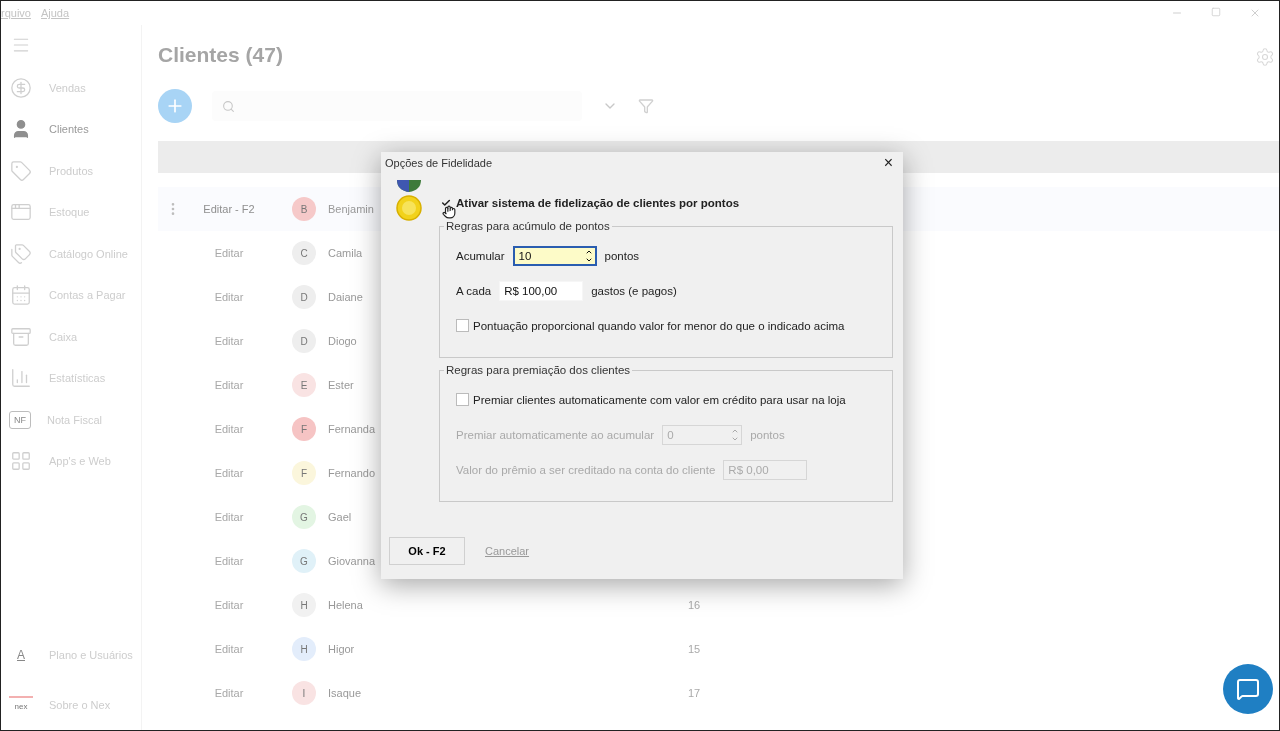 This screenshot has height=731, width=1280. I want to click on table-cell: 15, so click(694, 649).